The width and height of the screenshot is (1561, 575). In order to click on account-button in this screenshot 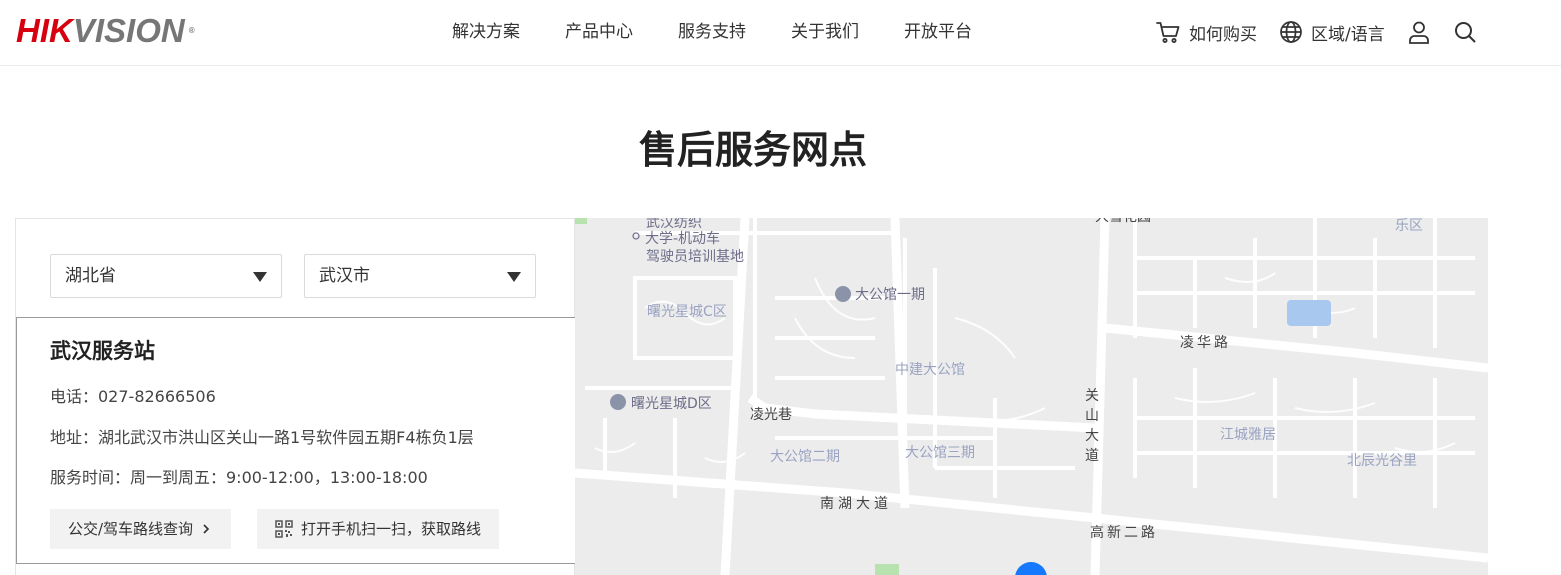, I will do `click(1419, 32)`.